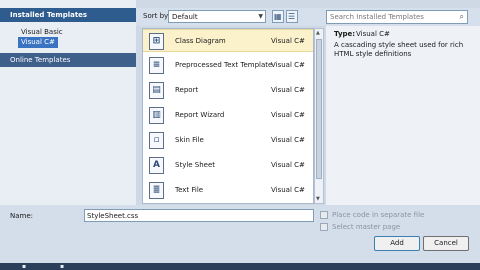 Image resolution: width=480 pixels, height=270 pixels. Describe the element at coordinates (68, 60) in the screenshot. I see `online-templates-header: Online Templates` at that location.